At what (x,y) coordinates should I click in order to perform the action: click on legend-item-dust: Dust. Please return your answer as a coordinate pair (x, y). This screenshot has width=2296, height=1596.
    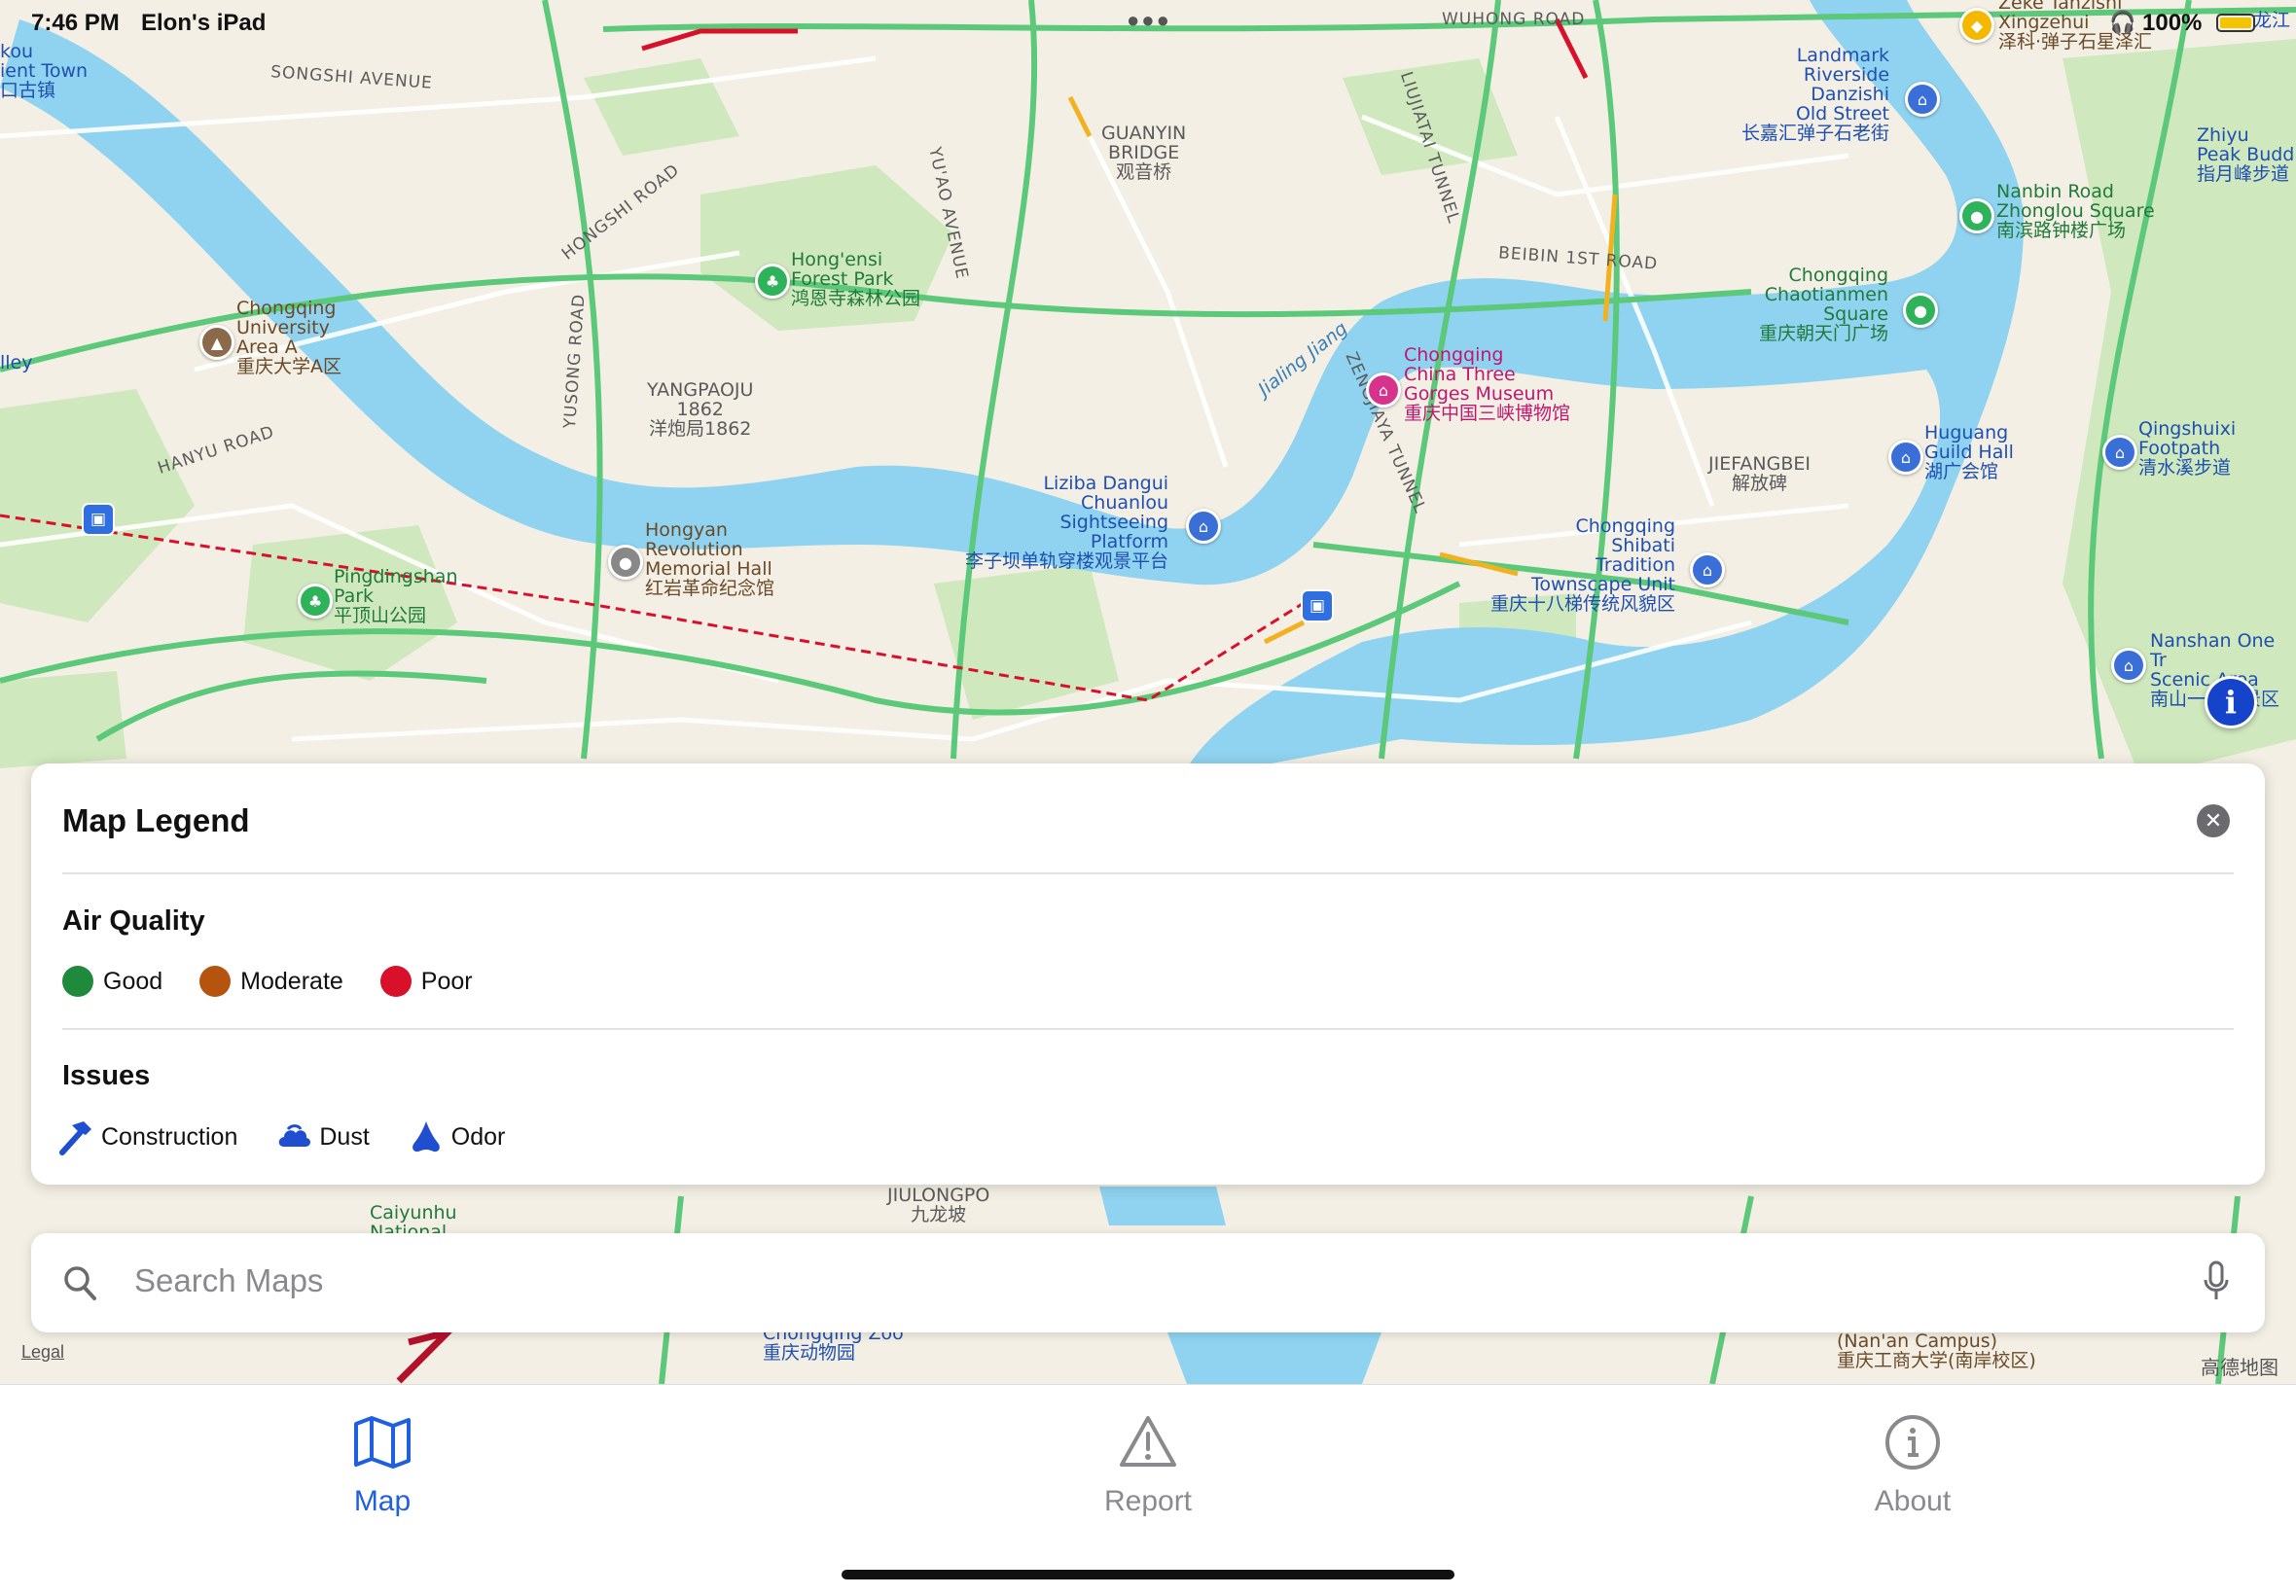
    Looking at the image, I should click on (322, 1136).